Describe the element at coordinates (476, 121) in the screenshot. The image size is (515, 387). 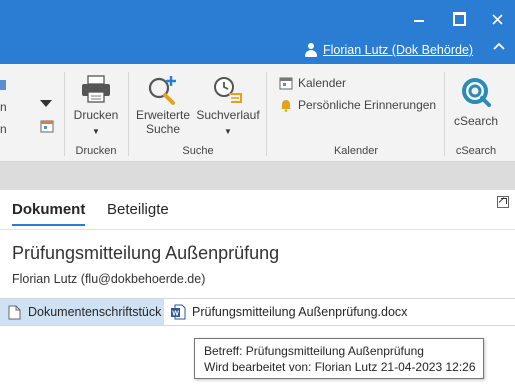
I see `csearch-label: cSearch` at that location.